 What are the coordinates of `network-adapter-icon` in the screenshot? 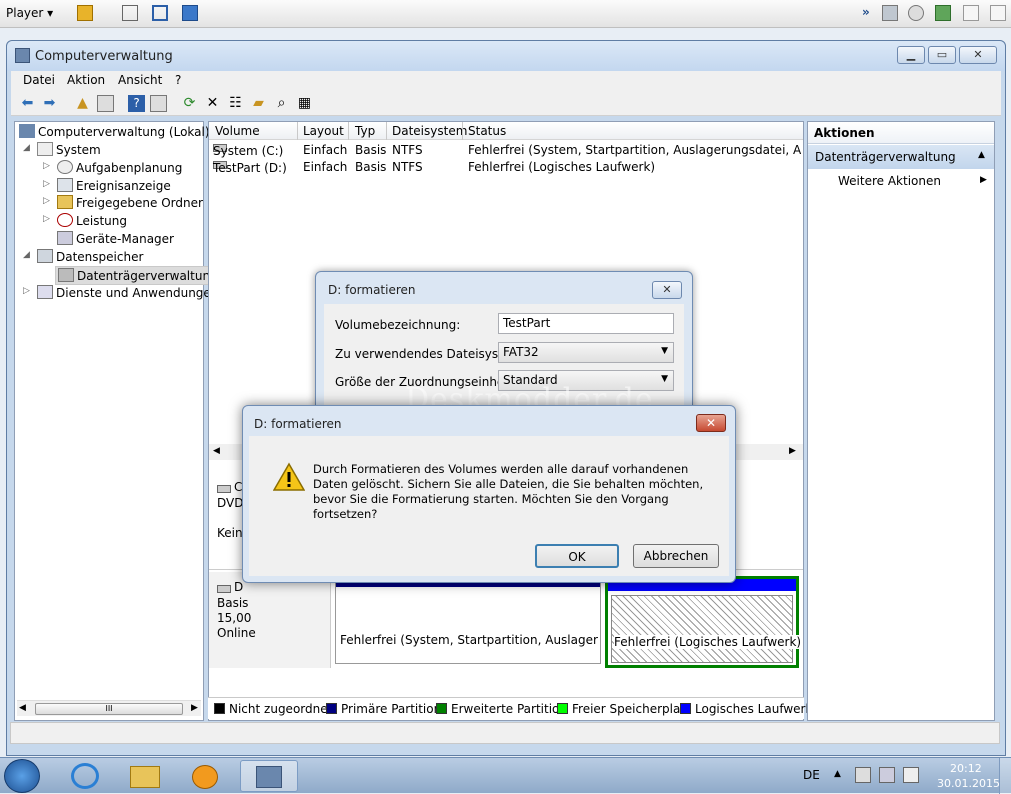 It's located at (943, 13).